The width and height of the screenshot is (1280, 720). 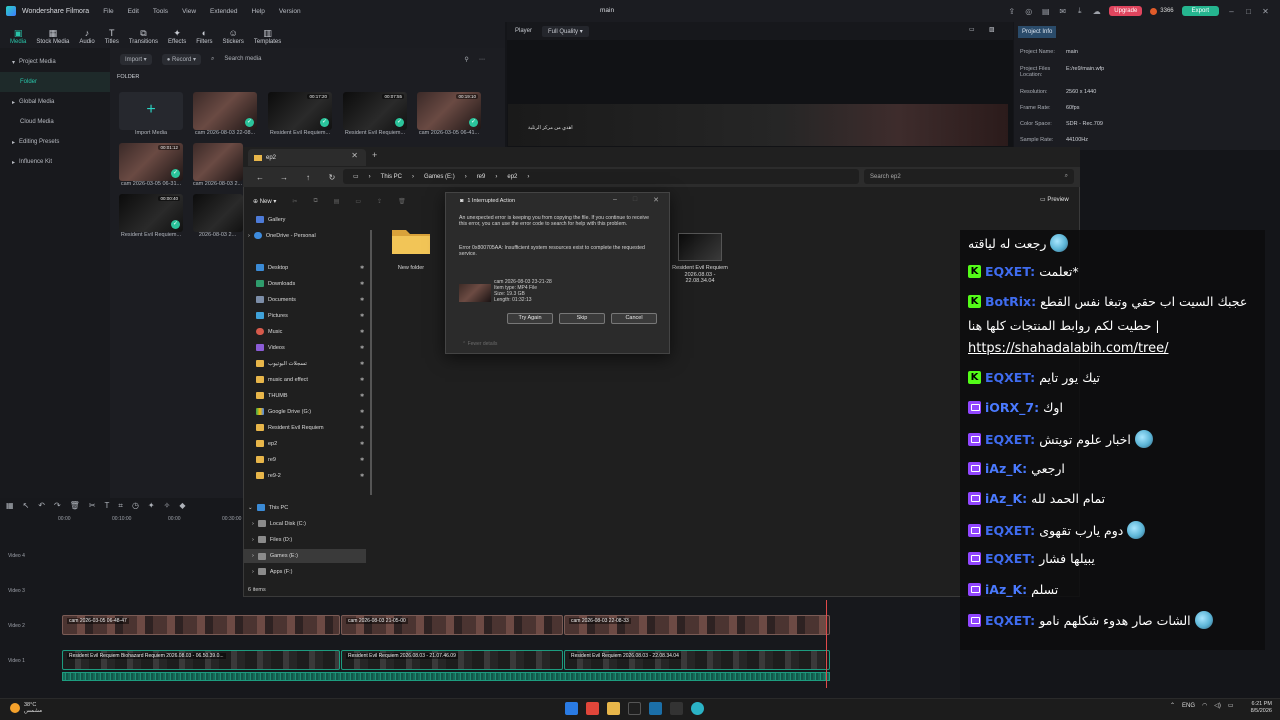 What do you see at coordinates (143, 37) in the screenshot?
I see `tab-transitions: ⧉ Transitions` at bounding box center [143, 37].